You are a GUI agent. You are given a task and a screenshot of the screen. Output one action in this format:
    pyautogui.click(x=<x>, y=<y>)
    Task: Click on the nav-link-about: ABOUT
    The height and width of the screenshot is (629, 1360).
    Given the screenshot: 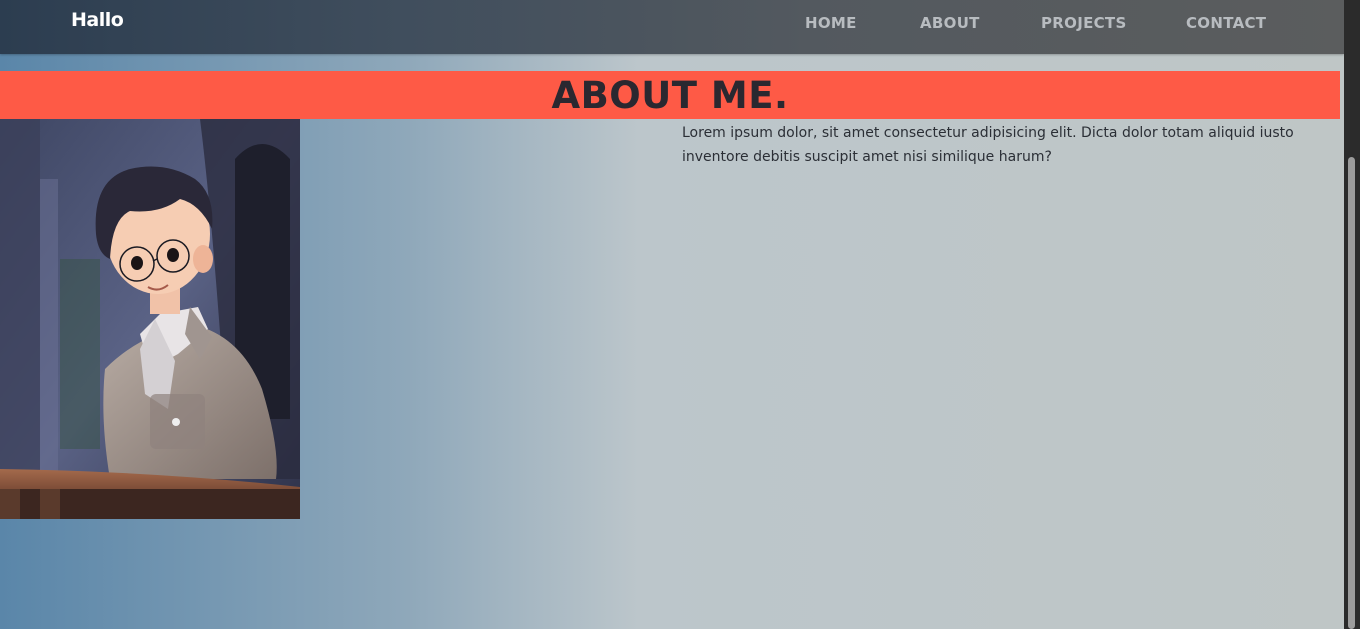 What is the action you would take?
    pyautogui.click(x=950, y=23)
    